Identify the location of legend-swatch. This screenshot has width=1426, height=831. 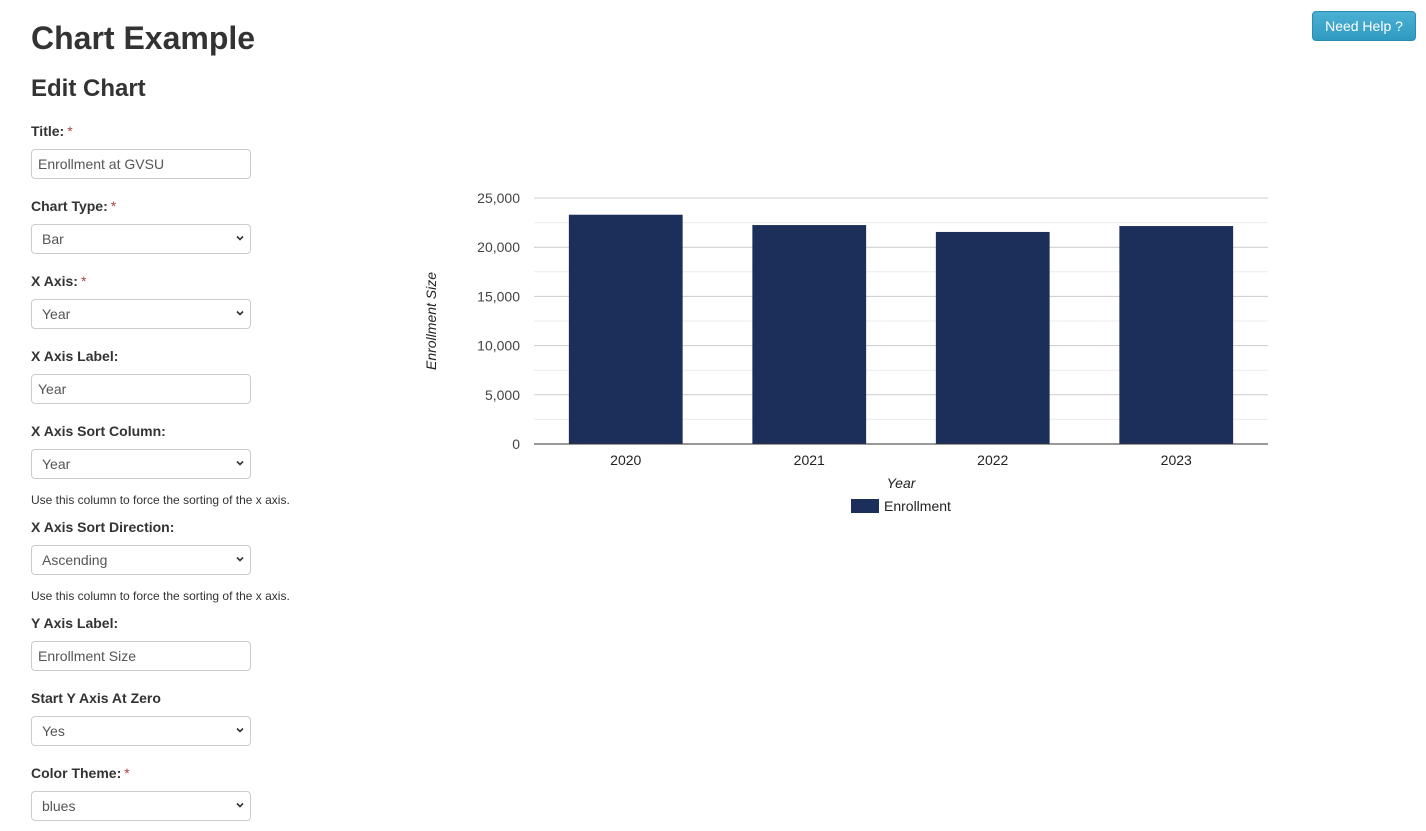
(865, 506).